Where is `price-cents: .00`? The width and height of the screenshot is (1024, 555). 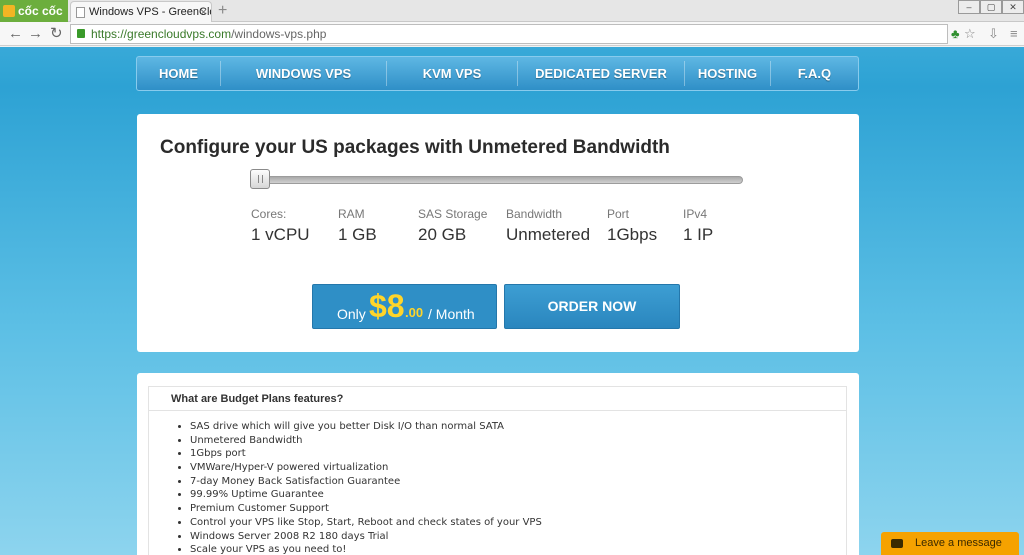
price-cents: .00 is located at coordinates (414, 312).